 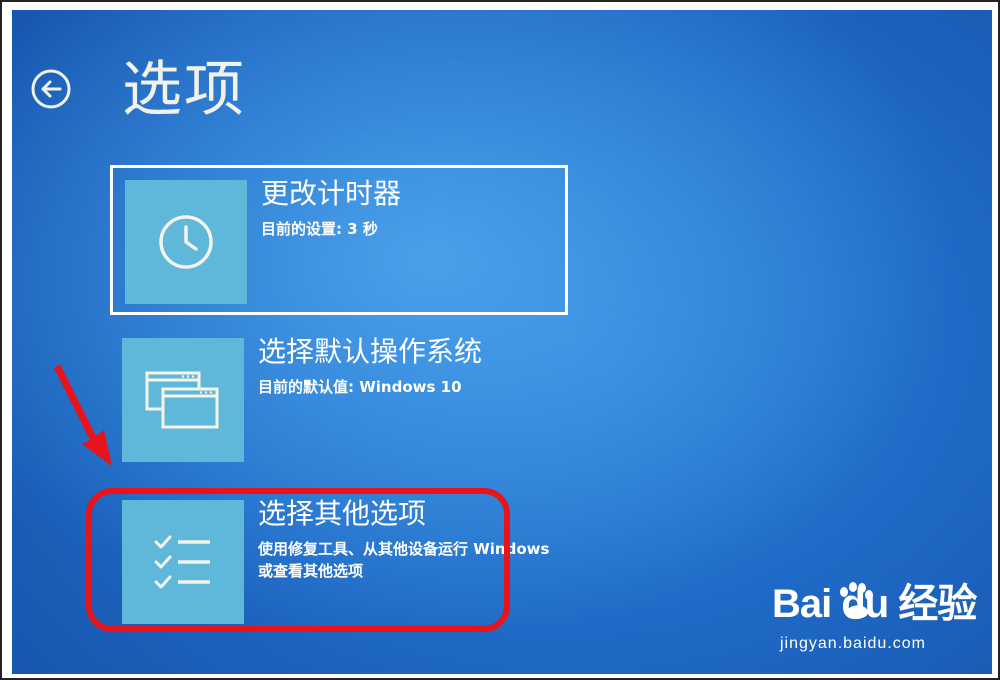 I want to click on option-change-timer: 更改计时器 目前的设置: 3 秒, so click(x=339, y=240).